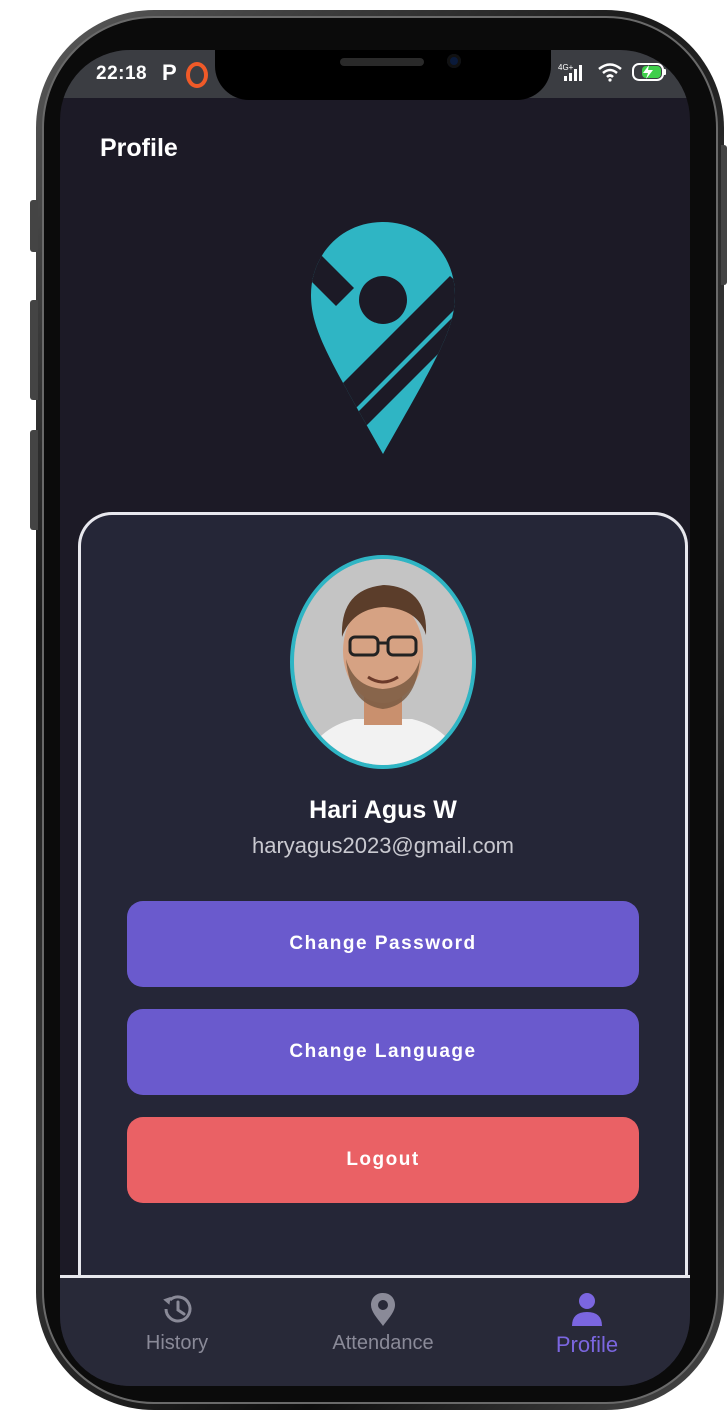  I want to click on history-icon, so click(177, 1309).